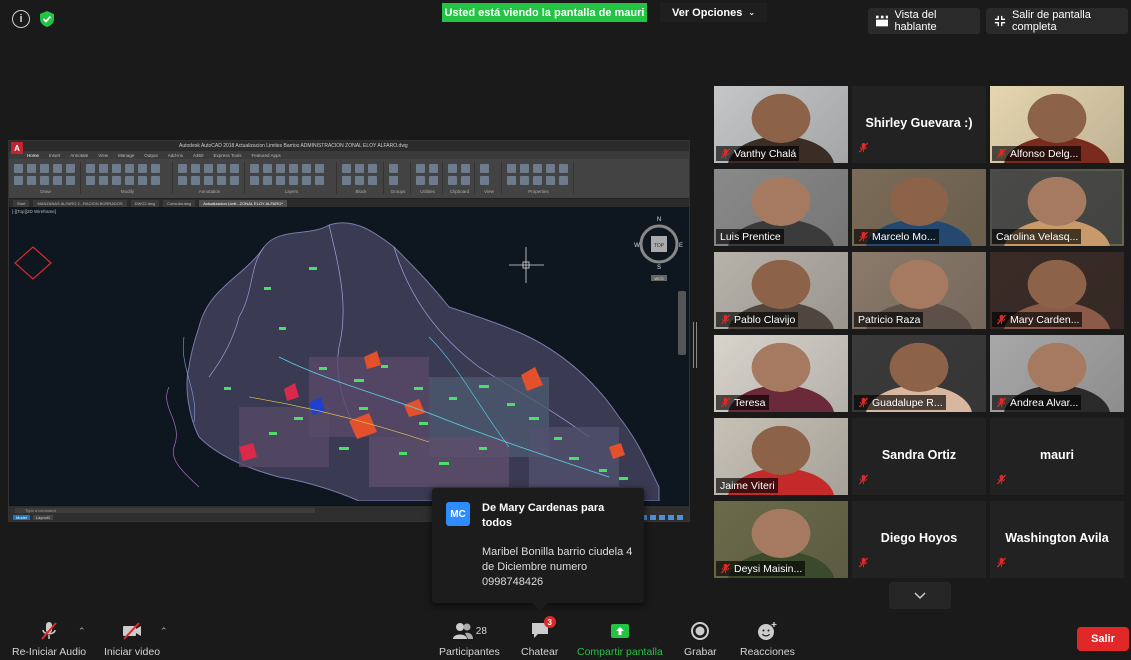  What do you see at coordinates (781, 124) in the screenshot?
I see `participant-tile: Vanthy Chalá` at bounding box center [781, 124].